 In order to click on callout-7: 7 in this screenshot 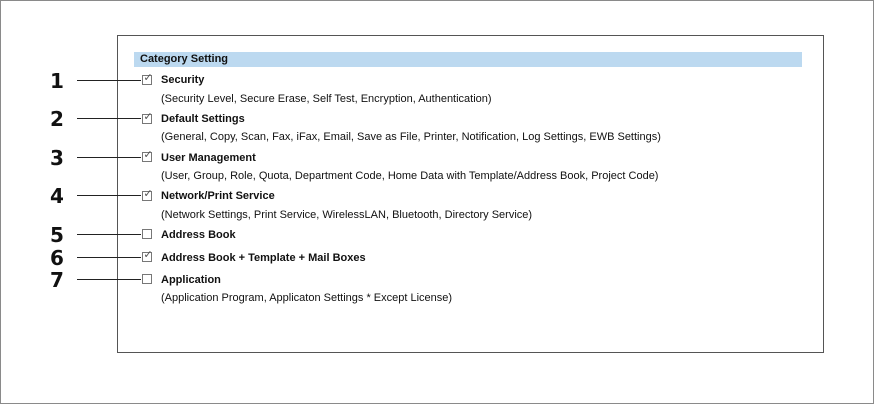, I will do `click(75, 280)`.